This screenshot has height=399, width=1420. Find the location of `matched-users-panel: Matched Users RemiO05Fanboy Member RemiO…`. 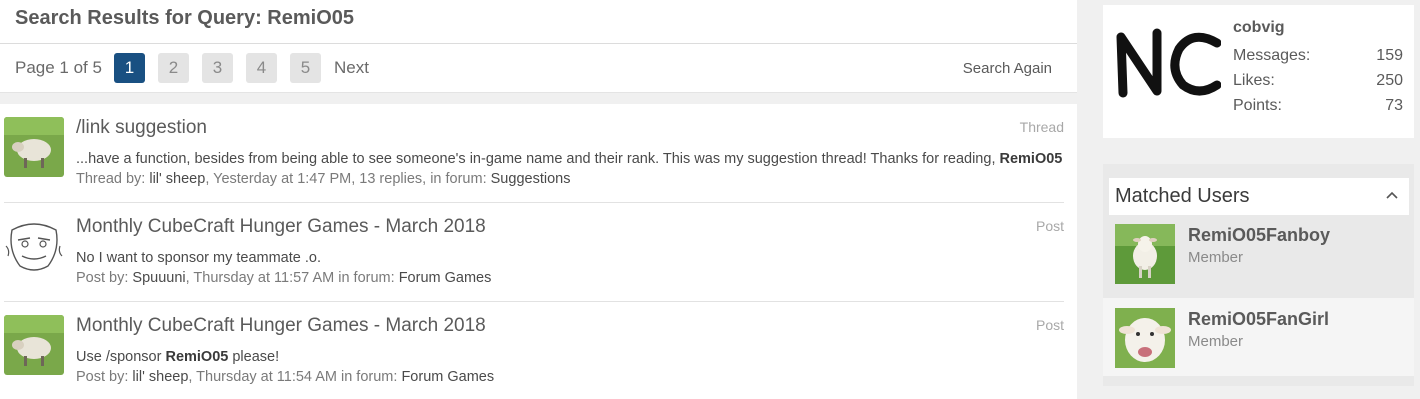

matched-users-panel: Matched Users RemiO05Fanboy Member RemiO… is located at coordinates (1258, 275).